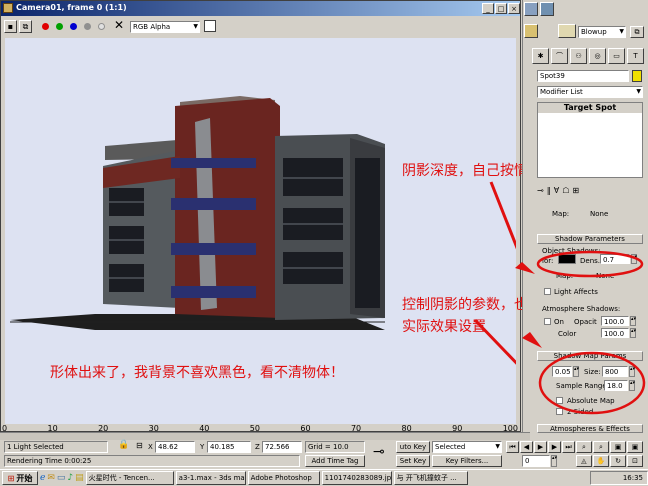  What do you see at coordinates (70, 478) in the screenshot?
I see `media-icon: ♪` at bounding box center [70, 478].